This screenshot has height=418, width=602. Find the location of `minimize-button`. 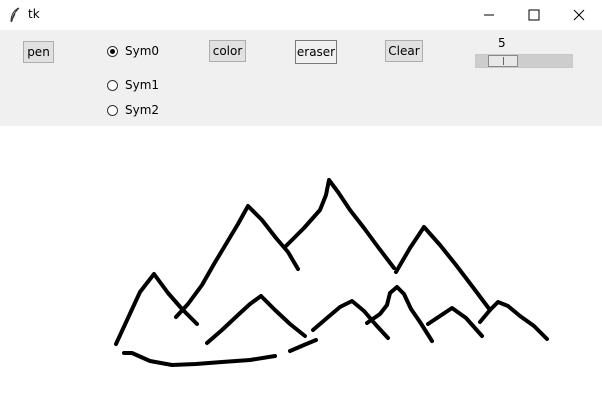

minimize-button is located at coordinates (489, 15).